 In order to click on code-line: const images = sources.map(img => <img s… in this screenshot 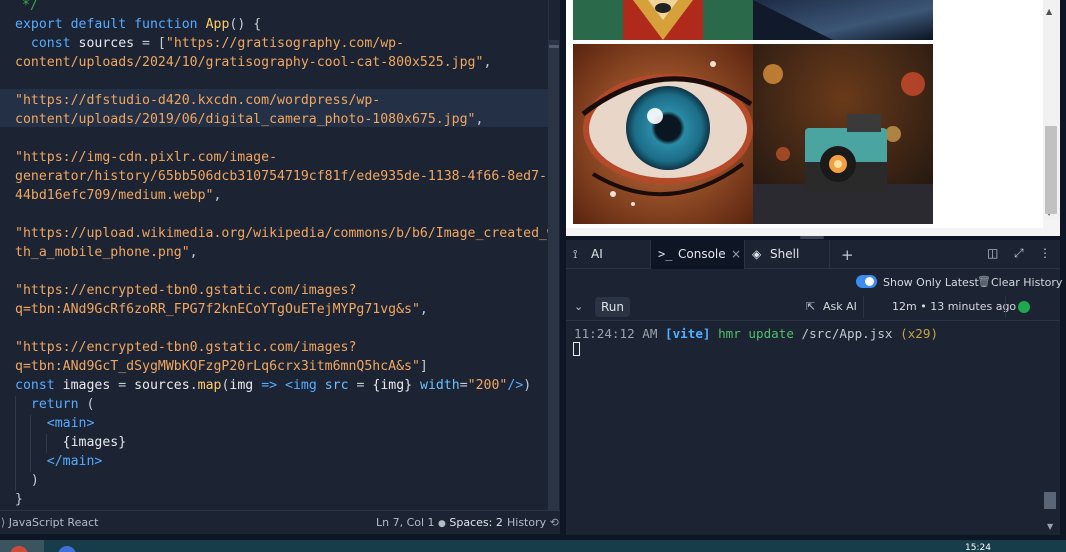, I will do `click(273, 385)`.